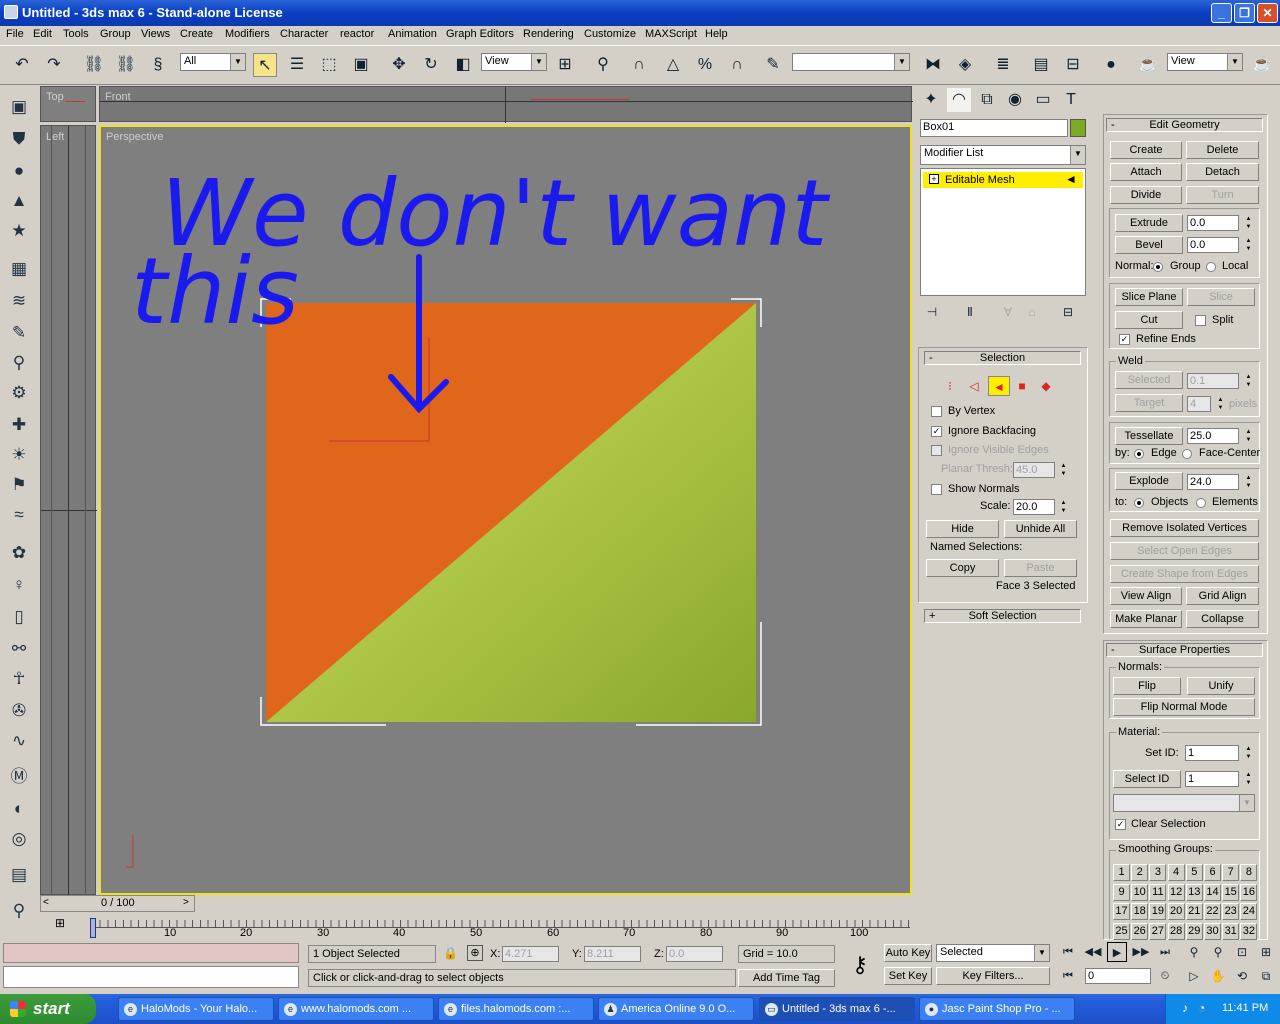  I want to click on mirror-icon: ⧓, so click(933, 65).